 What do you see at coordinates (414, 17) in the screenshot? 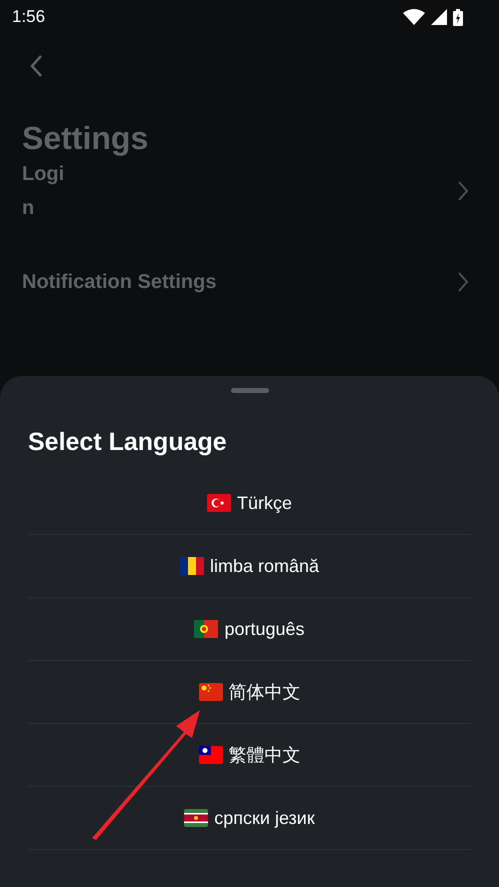
I see `wifi-icon` at bounding box center [414, 17].